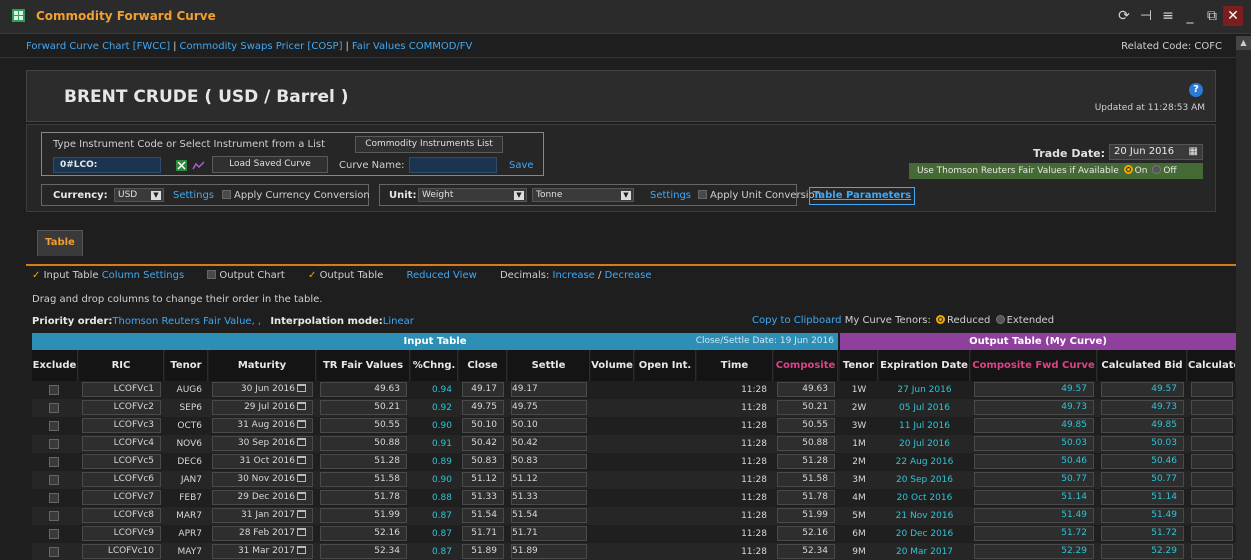 The height and width of the screenshot is (560, 1251). What do you see at coordinates (968, 320) in the screenshot?
I see `radio-reduced-label: Reduced` at bounding box center [968, 320].